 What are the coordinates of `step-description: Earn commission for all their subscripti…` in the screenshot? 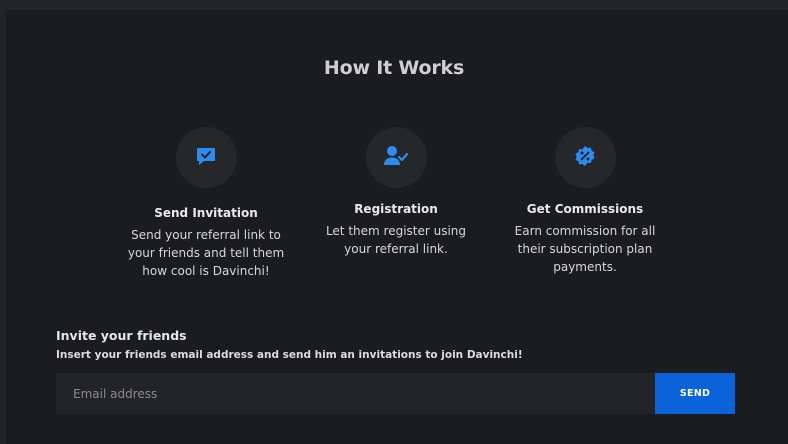 It's located at (585, 249).